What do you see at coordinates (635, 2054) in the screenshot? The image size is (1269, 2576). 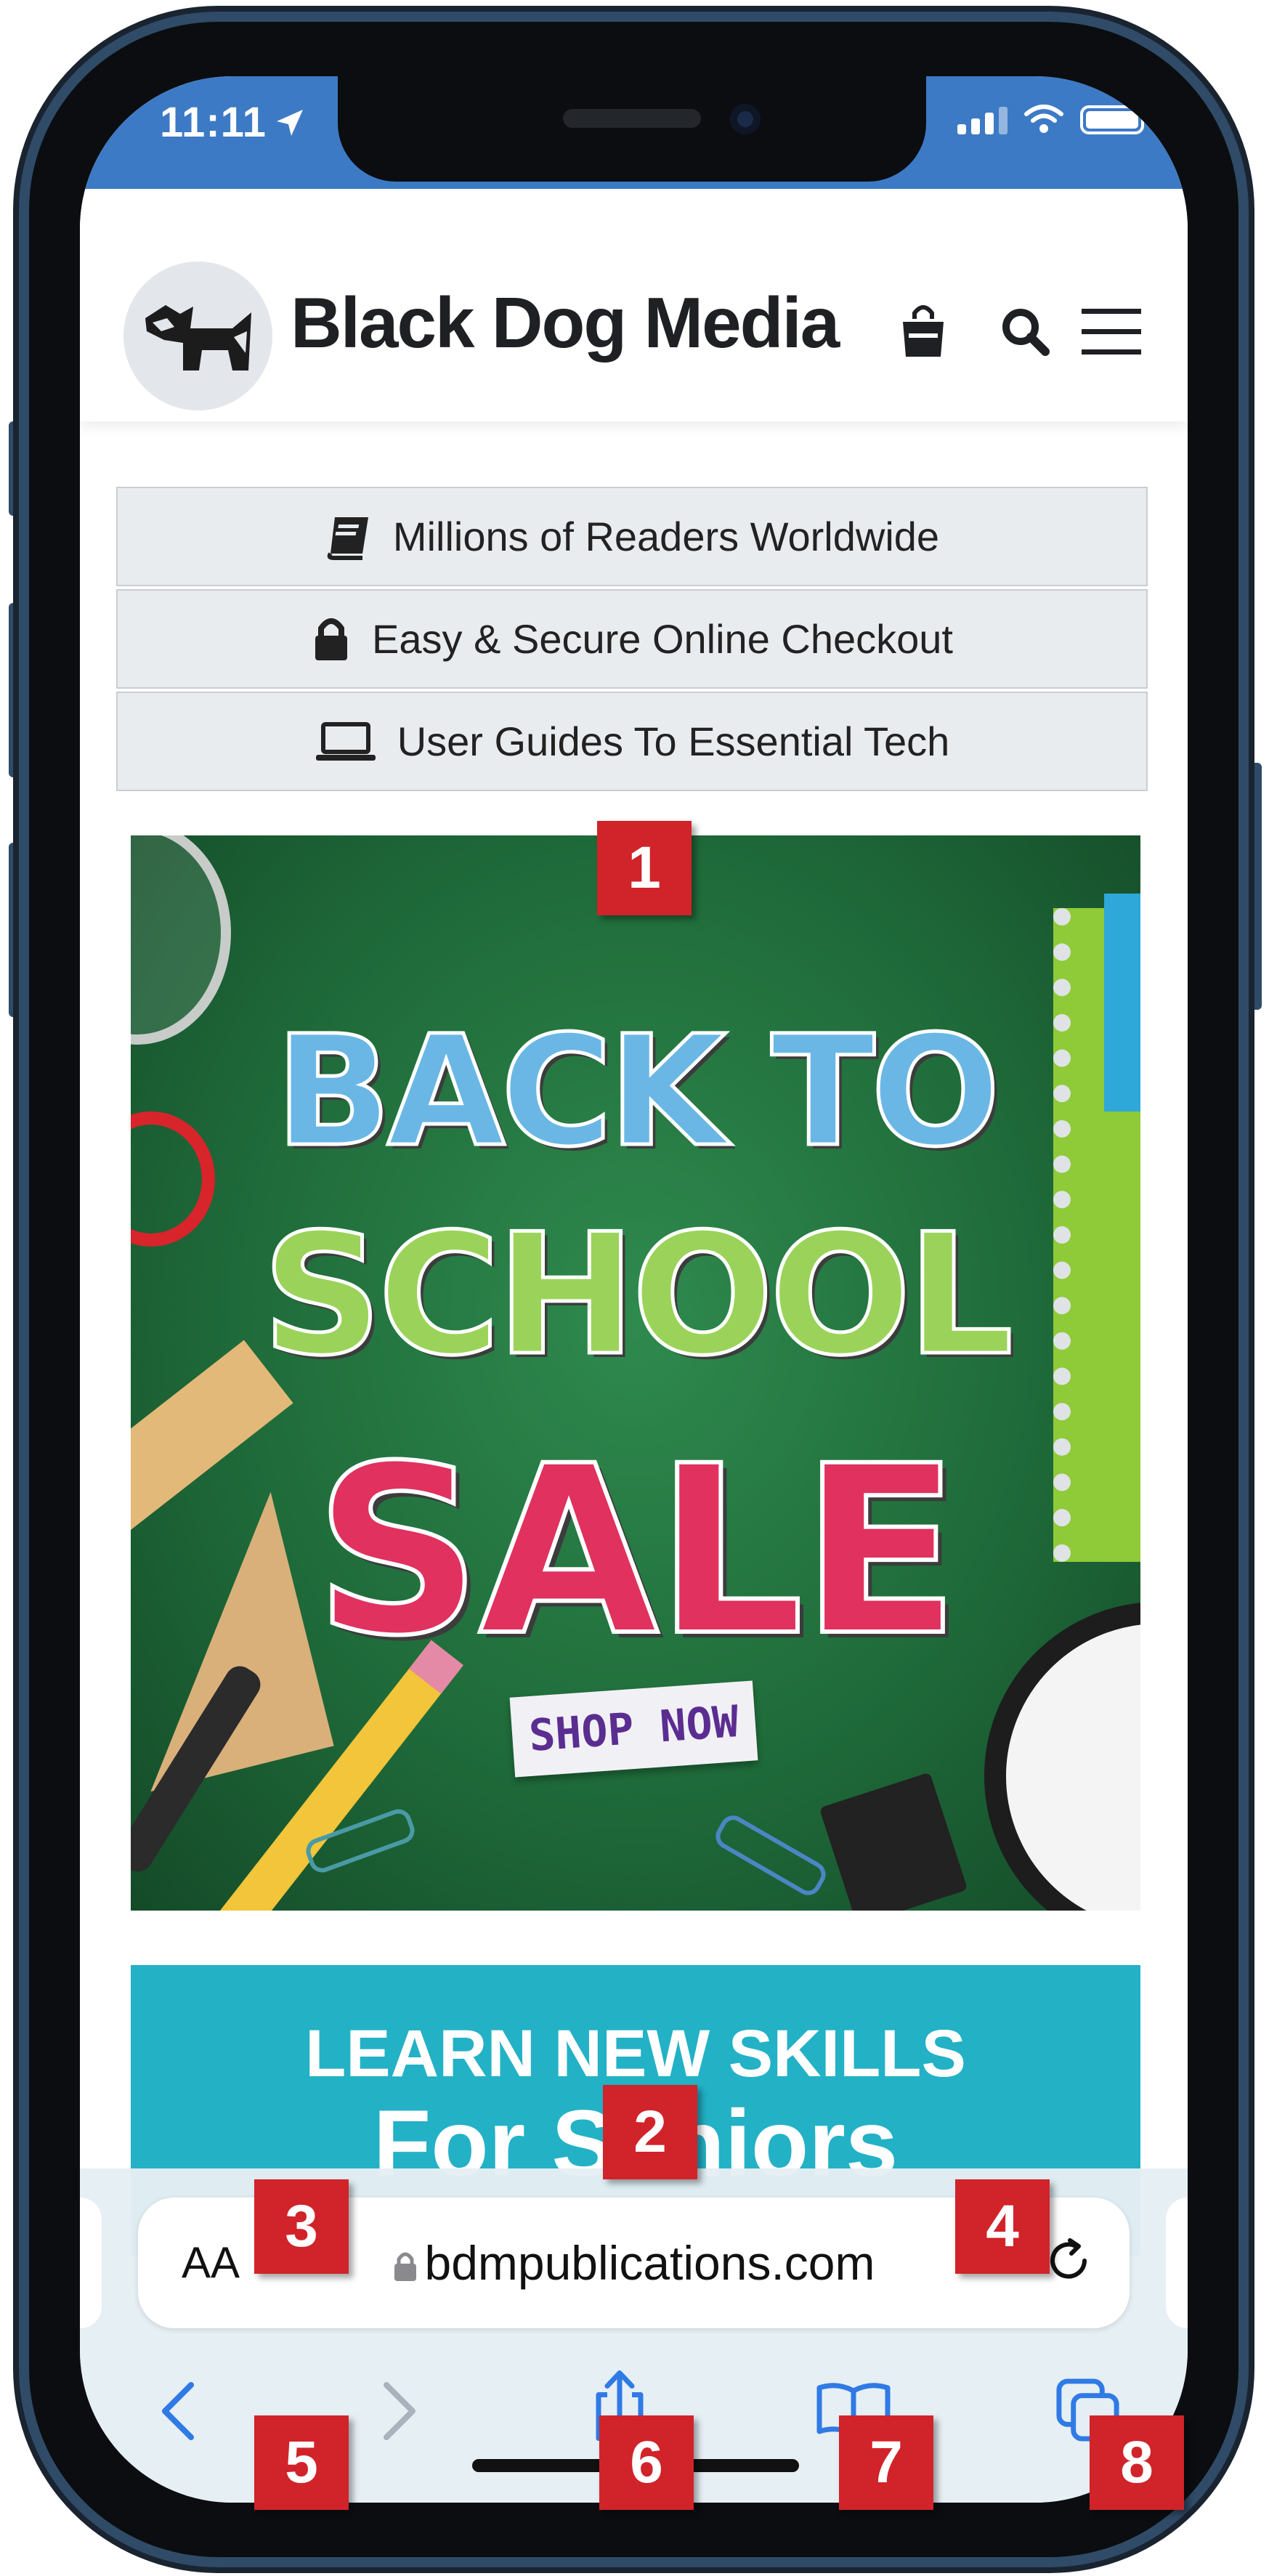 I see `banner2-title: LEARN NEW SKILLS` at bounding box center [635, 2054].